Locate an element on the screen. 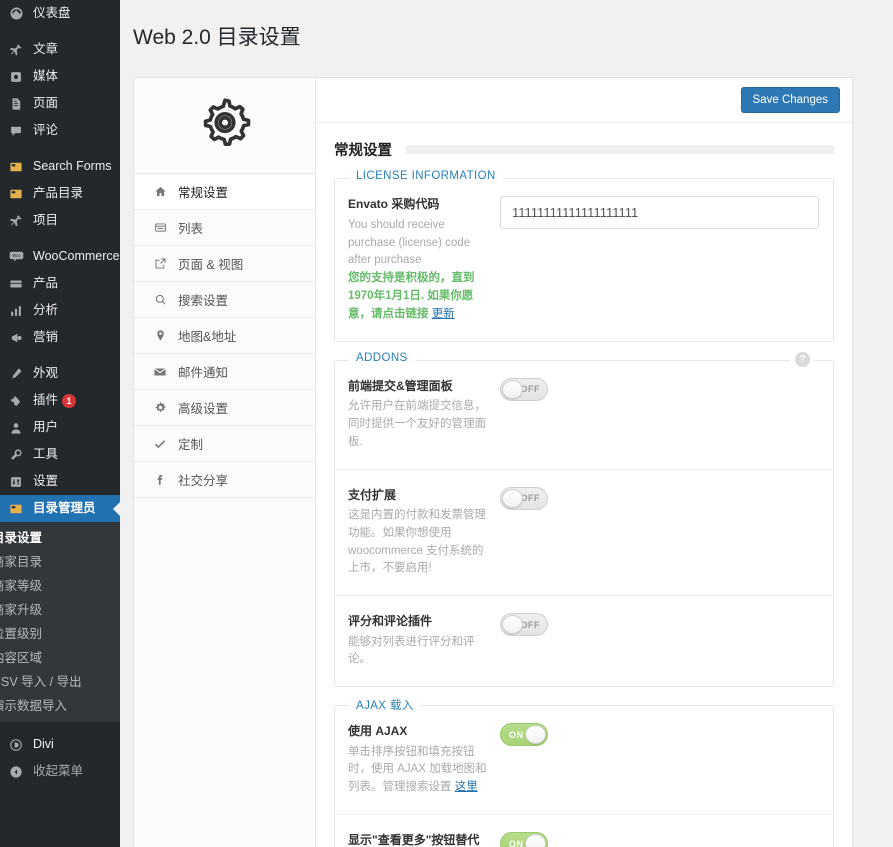 The image size is (893, 847). submenu-item-0: 目录设置 is located at coordinates (60, 536).